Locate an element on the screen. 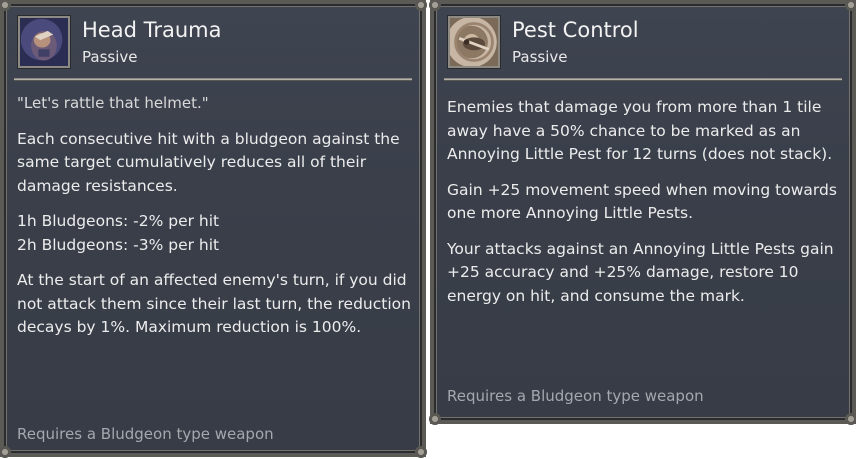 The width and height of the screenshot is (856, 459). stat-line: 1h Bludgeons: -2% per hit is located at coordinates (118, 221).